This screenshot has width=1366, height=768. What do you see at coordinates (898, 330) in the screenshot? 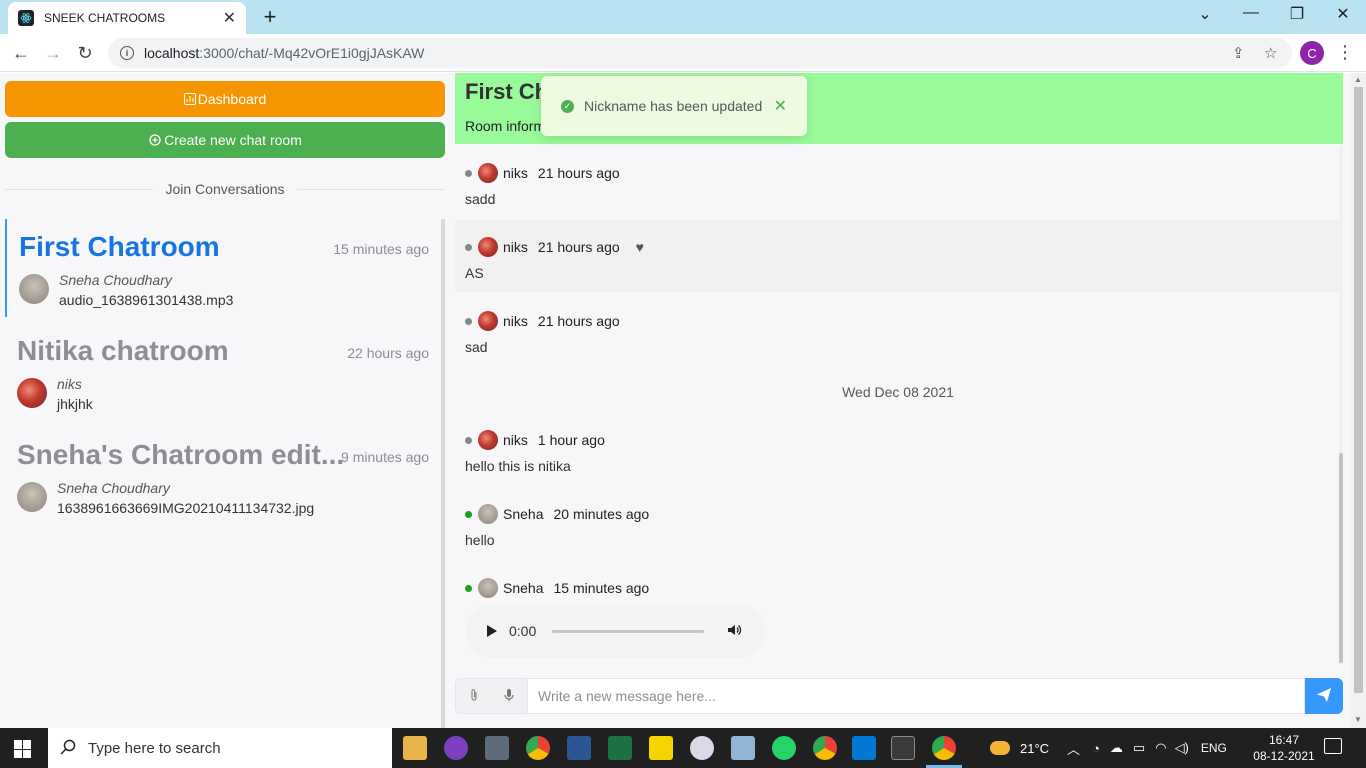
I see `message-item: niks 21 hours ago sad` at bounding box center [898, 330].